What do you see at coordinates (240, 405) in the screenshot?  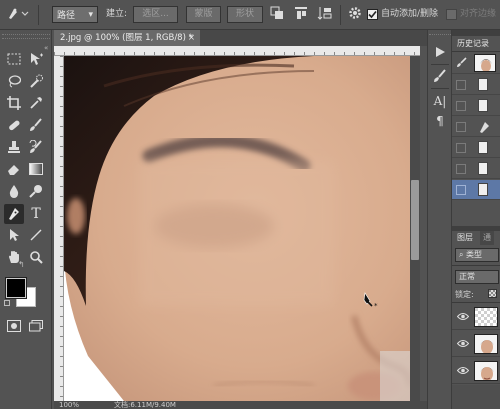 I see `status-bar: 100% 文档:6.11M/9.40M` at bounding box center [240, 405].